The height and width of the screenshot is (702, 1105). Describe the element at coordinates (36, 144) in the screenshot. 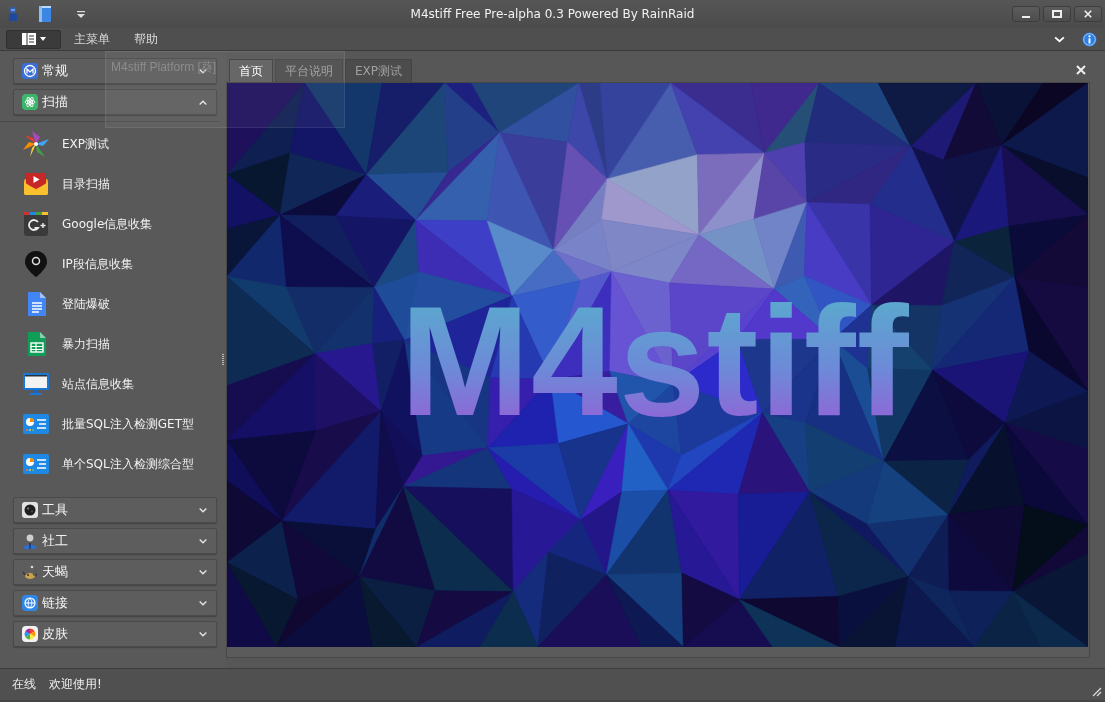

I see `pinwheel-icon` at that location.